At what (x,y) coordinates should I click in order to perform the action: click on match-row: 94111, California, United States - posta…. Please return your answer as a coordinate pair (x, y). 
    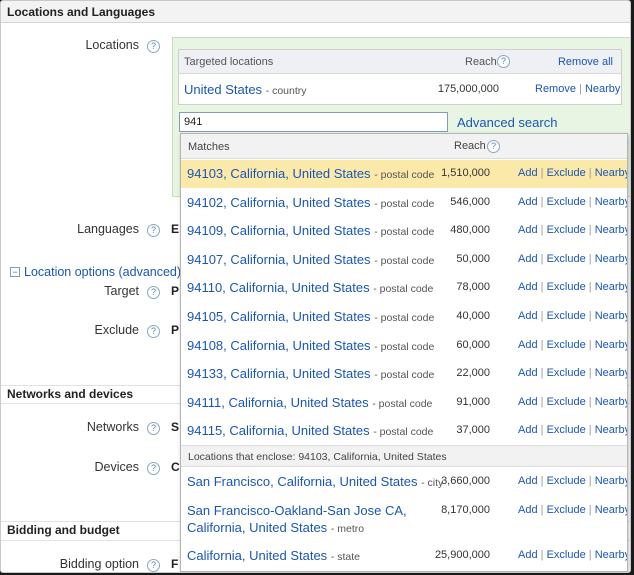
    Looking at the image, I should click on (404, 403).